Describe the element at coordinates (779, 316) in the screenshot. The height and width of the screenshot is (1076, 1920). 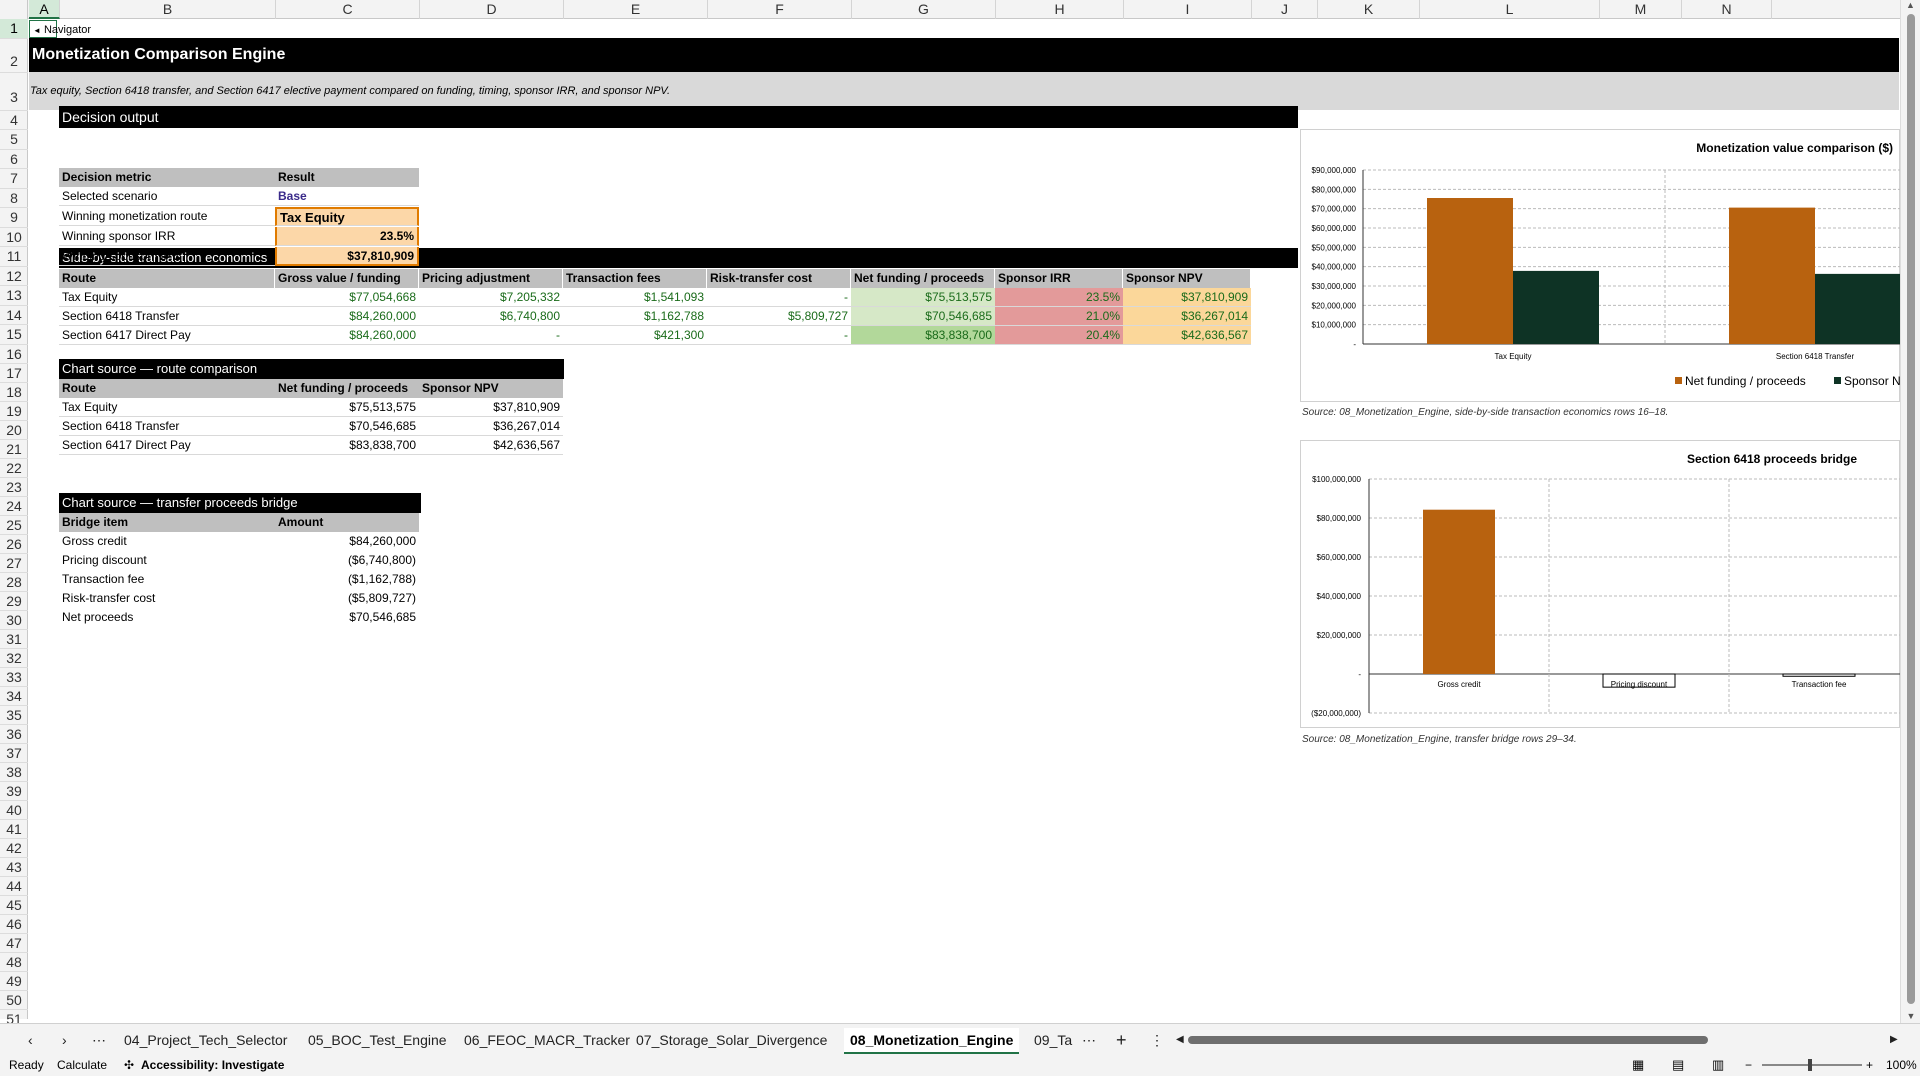
I see `sbs-cell-r1-c4: $5,809,727` at that location.